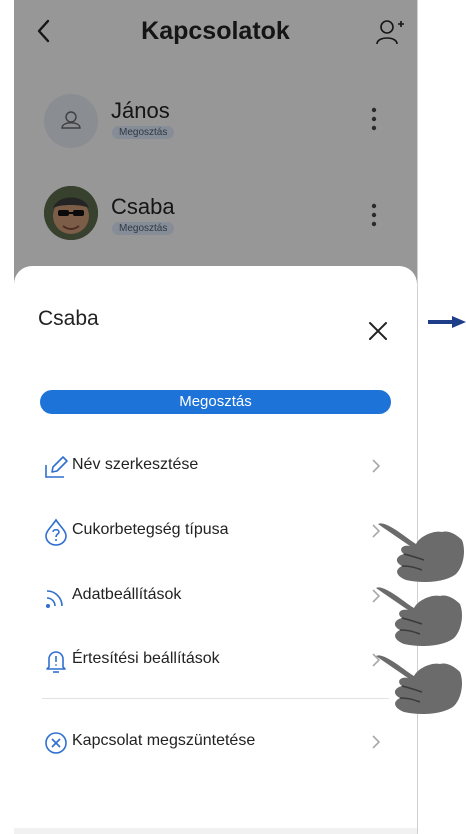  Describe the element at coordinates (56, 662) in the screenshot. I see `bell-icon` at that location.